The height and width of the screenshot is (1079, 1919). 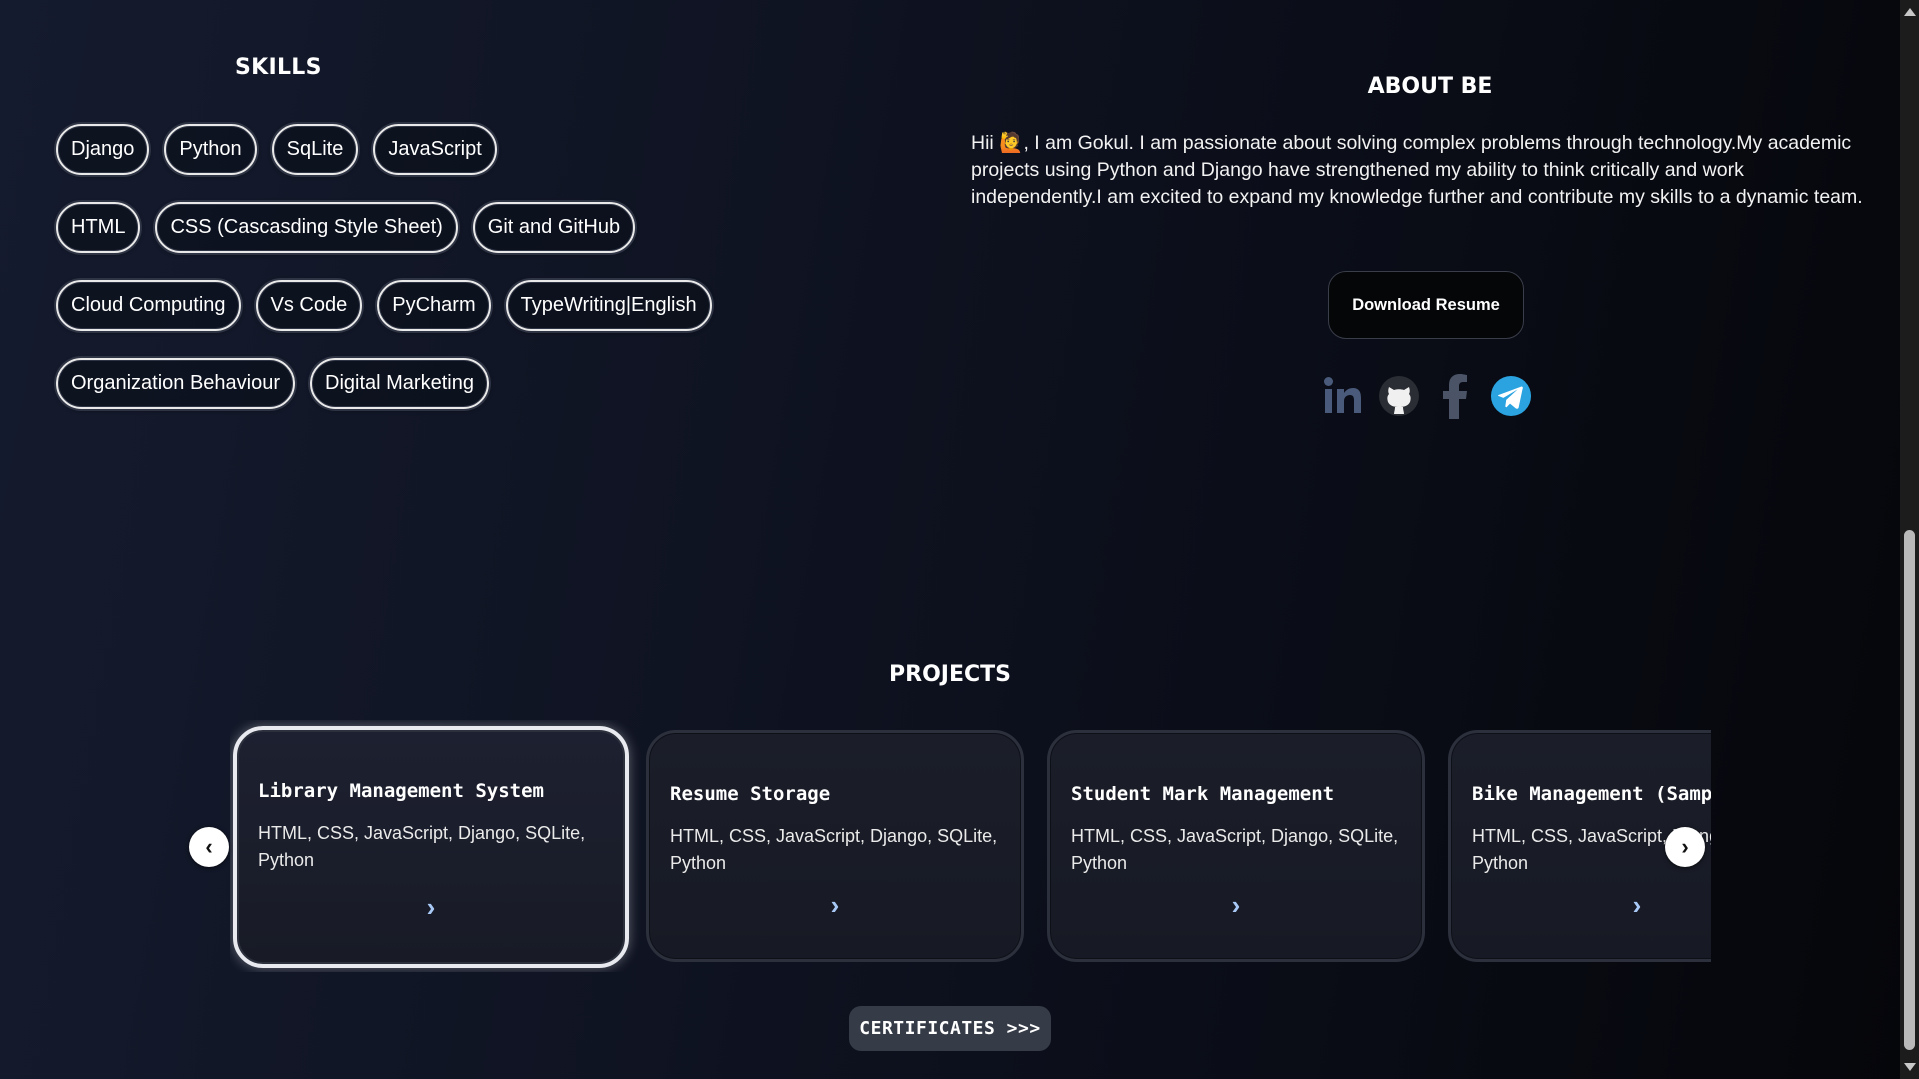 I want to click on skills-row-1: Django Python SqLite JavaScript, so click(x=276, y=149).